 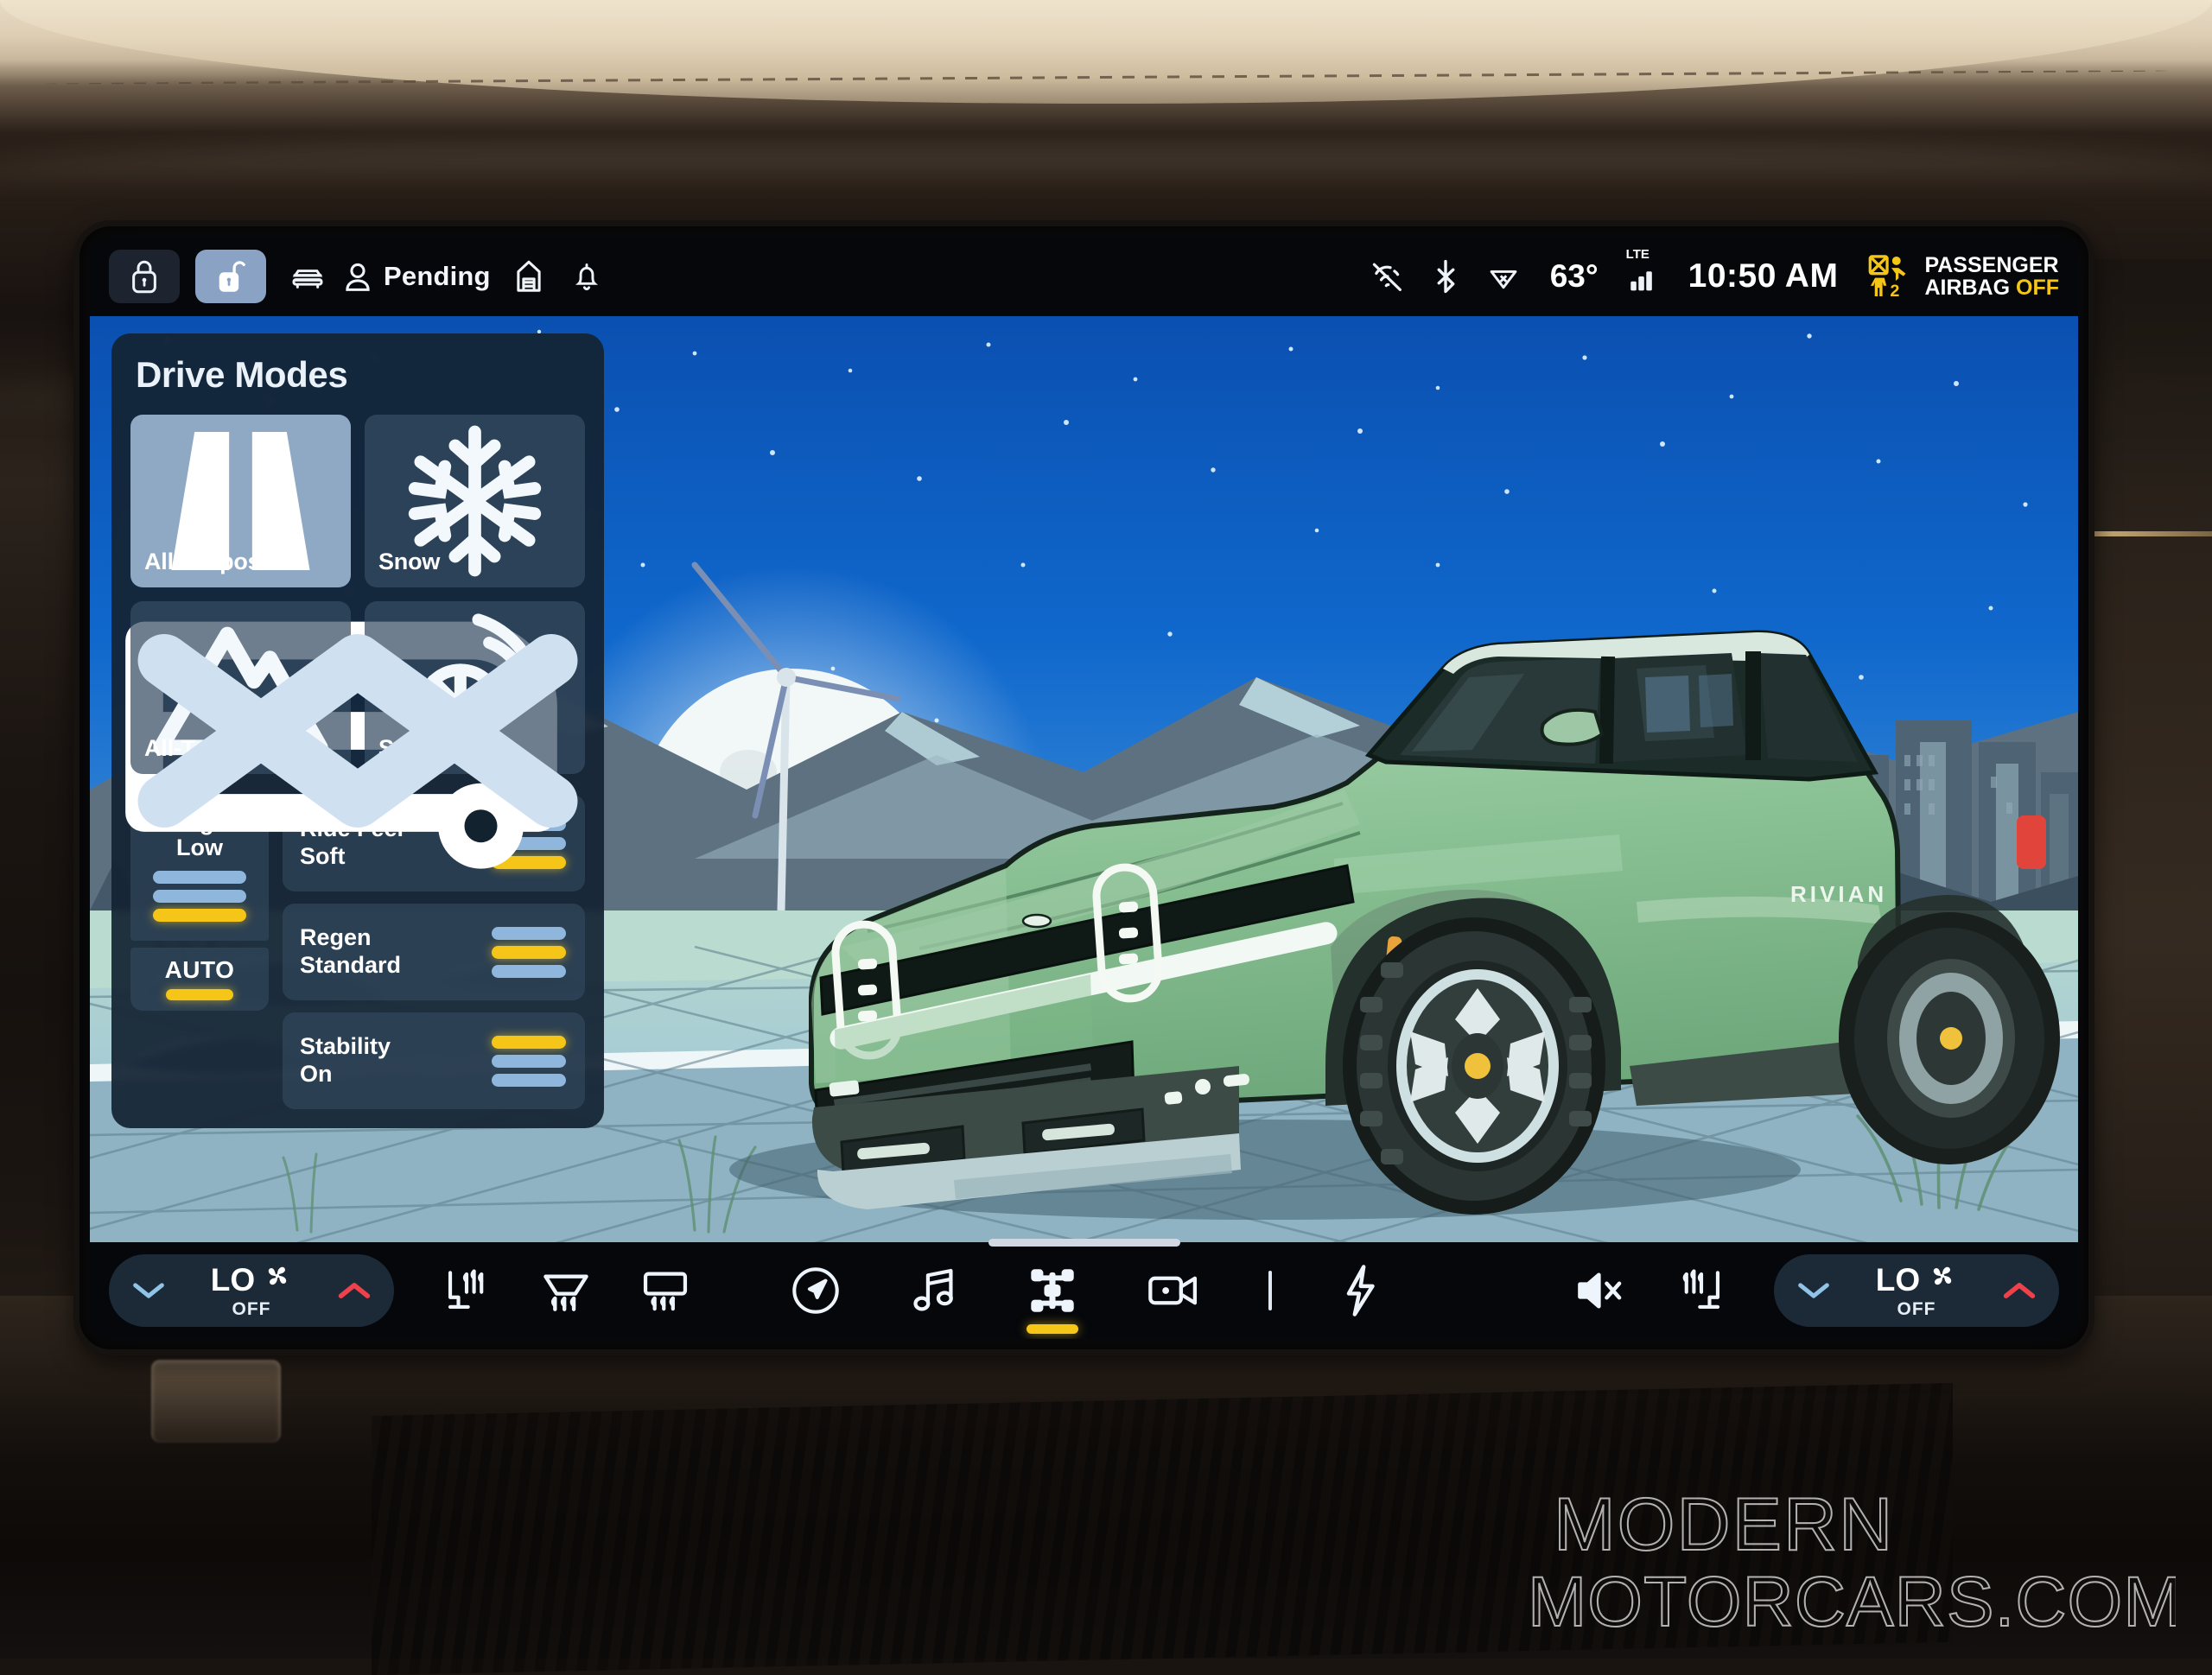 What do you see at coordinates (357, 730) in the screenshot?
I see `drive-modes-panel: Drive Modes` at bounding box center [357, 730].